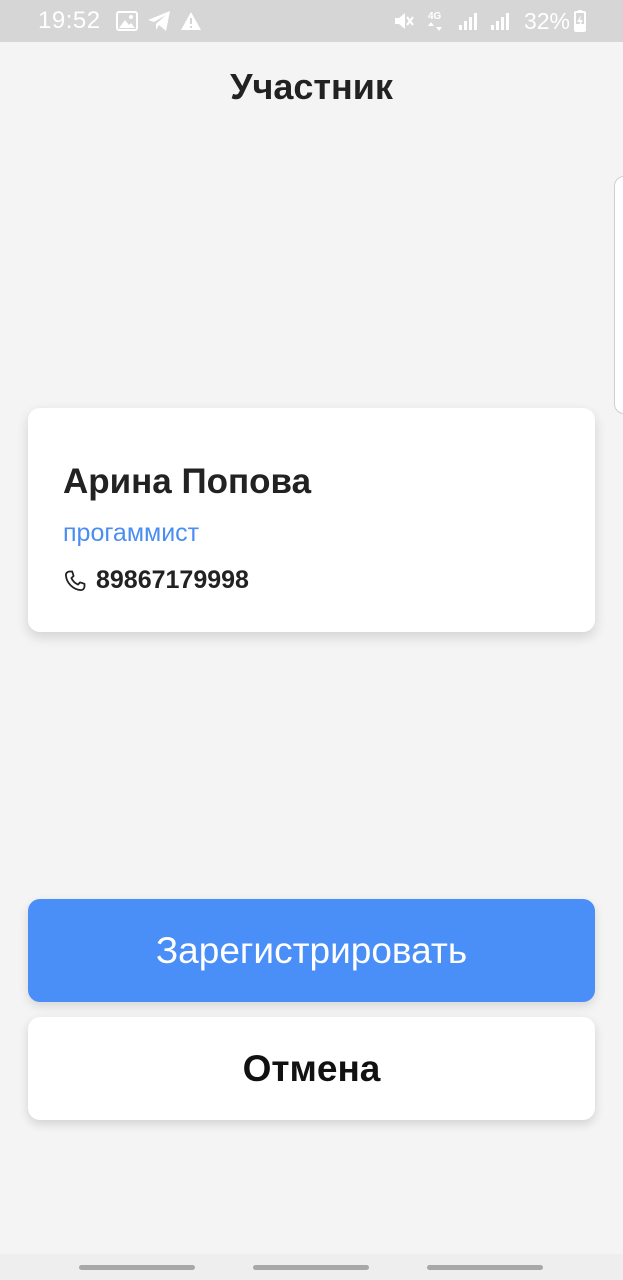 The image size is (623, 1280). Describe the element at coordinates (187, 481) in the screenshot. I see `participant-name: Арина Попова` at that location.